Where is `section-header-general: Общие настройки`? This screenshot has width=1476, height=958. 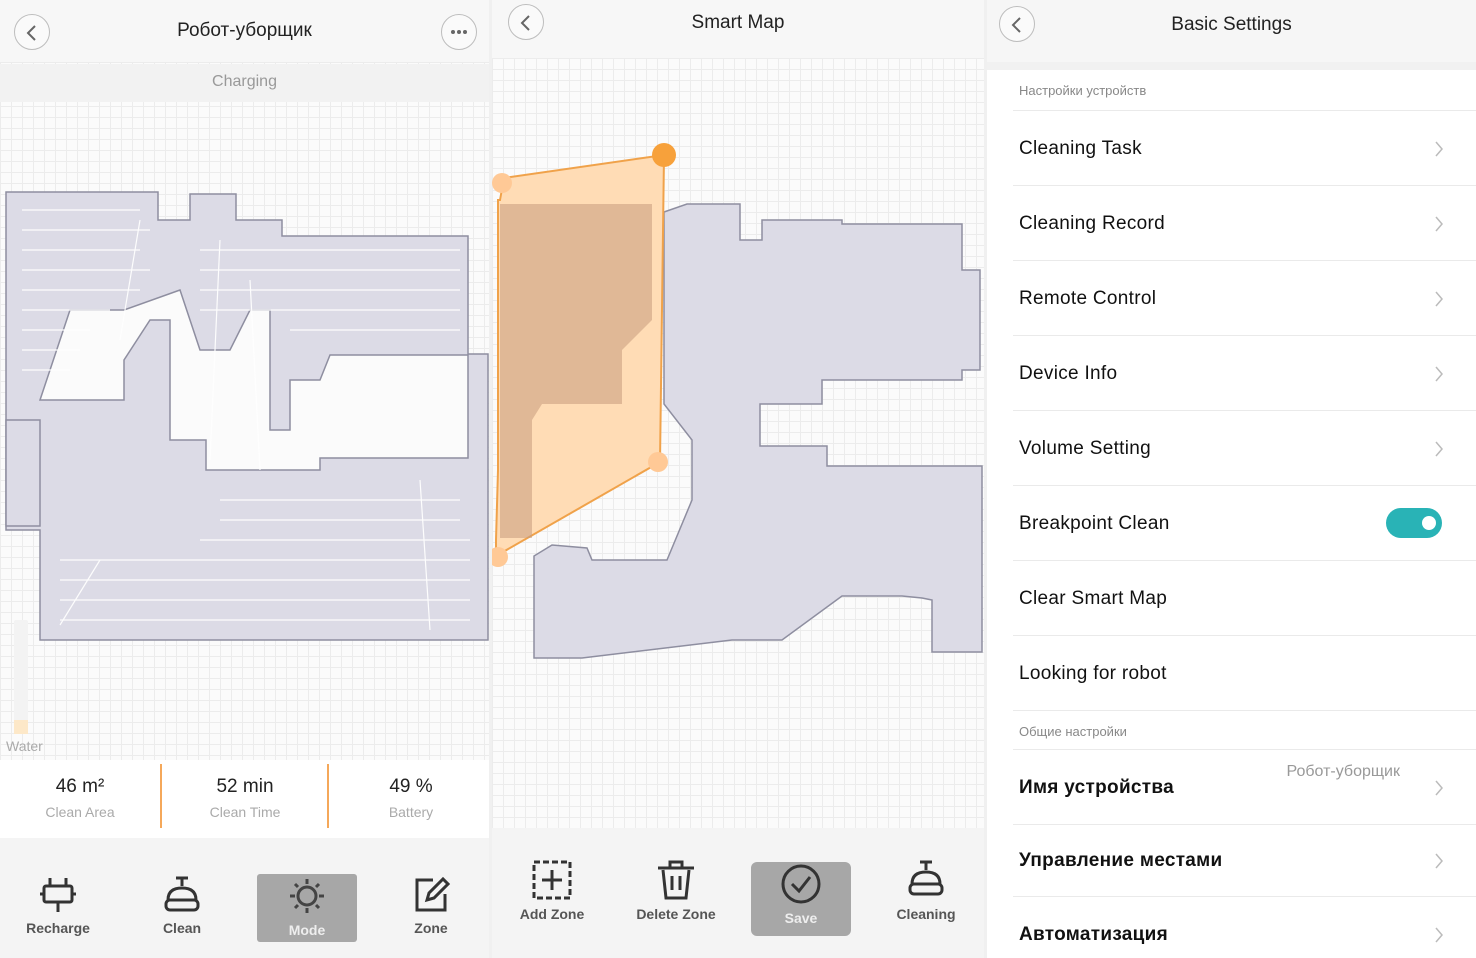
section-header-general: Общие настройки is located at coordinates (1073, 731).